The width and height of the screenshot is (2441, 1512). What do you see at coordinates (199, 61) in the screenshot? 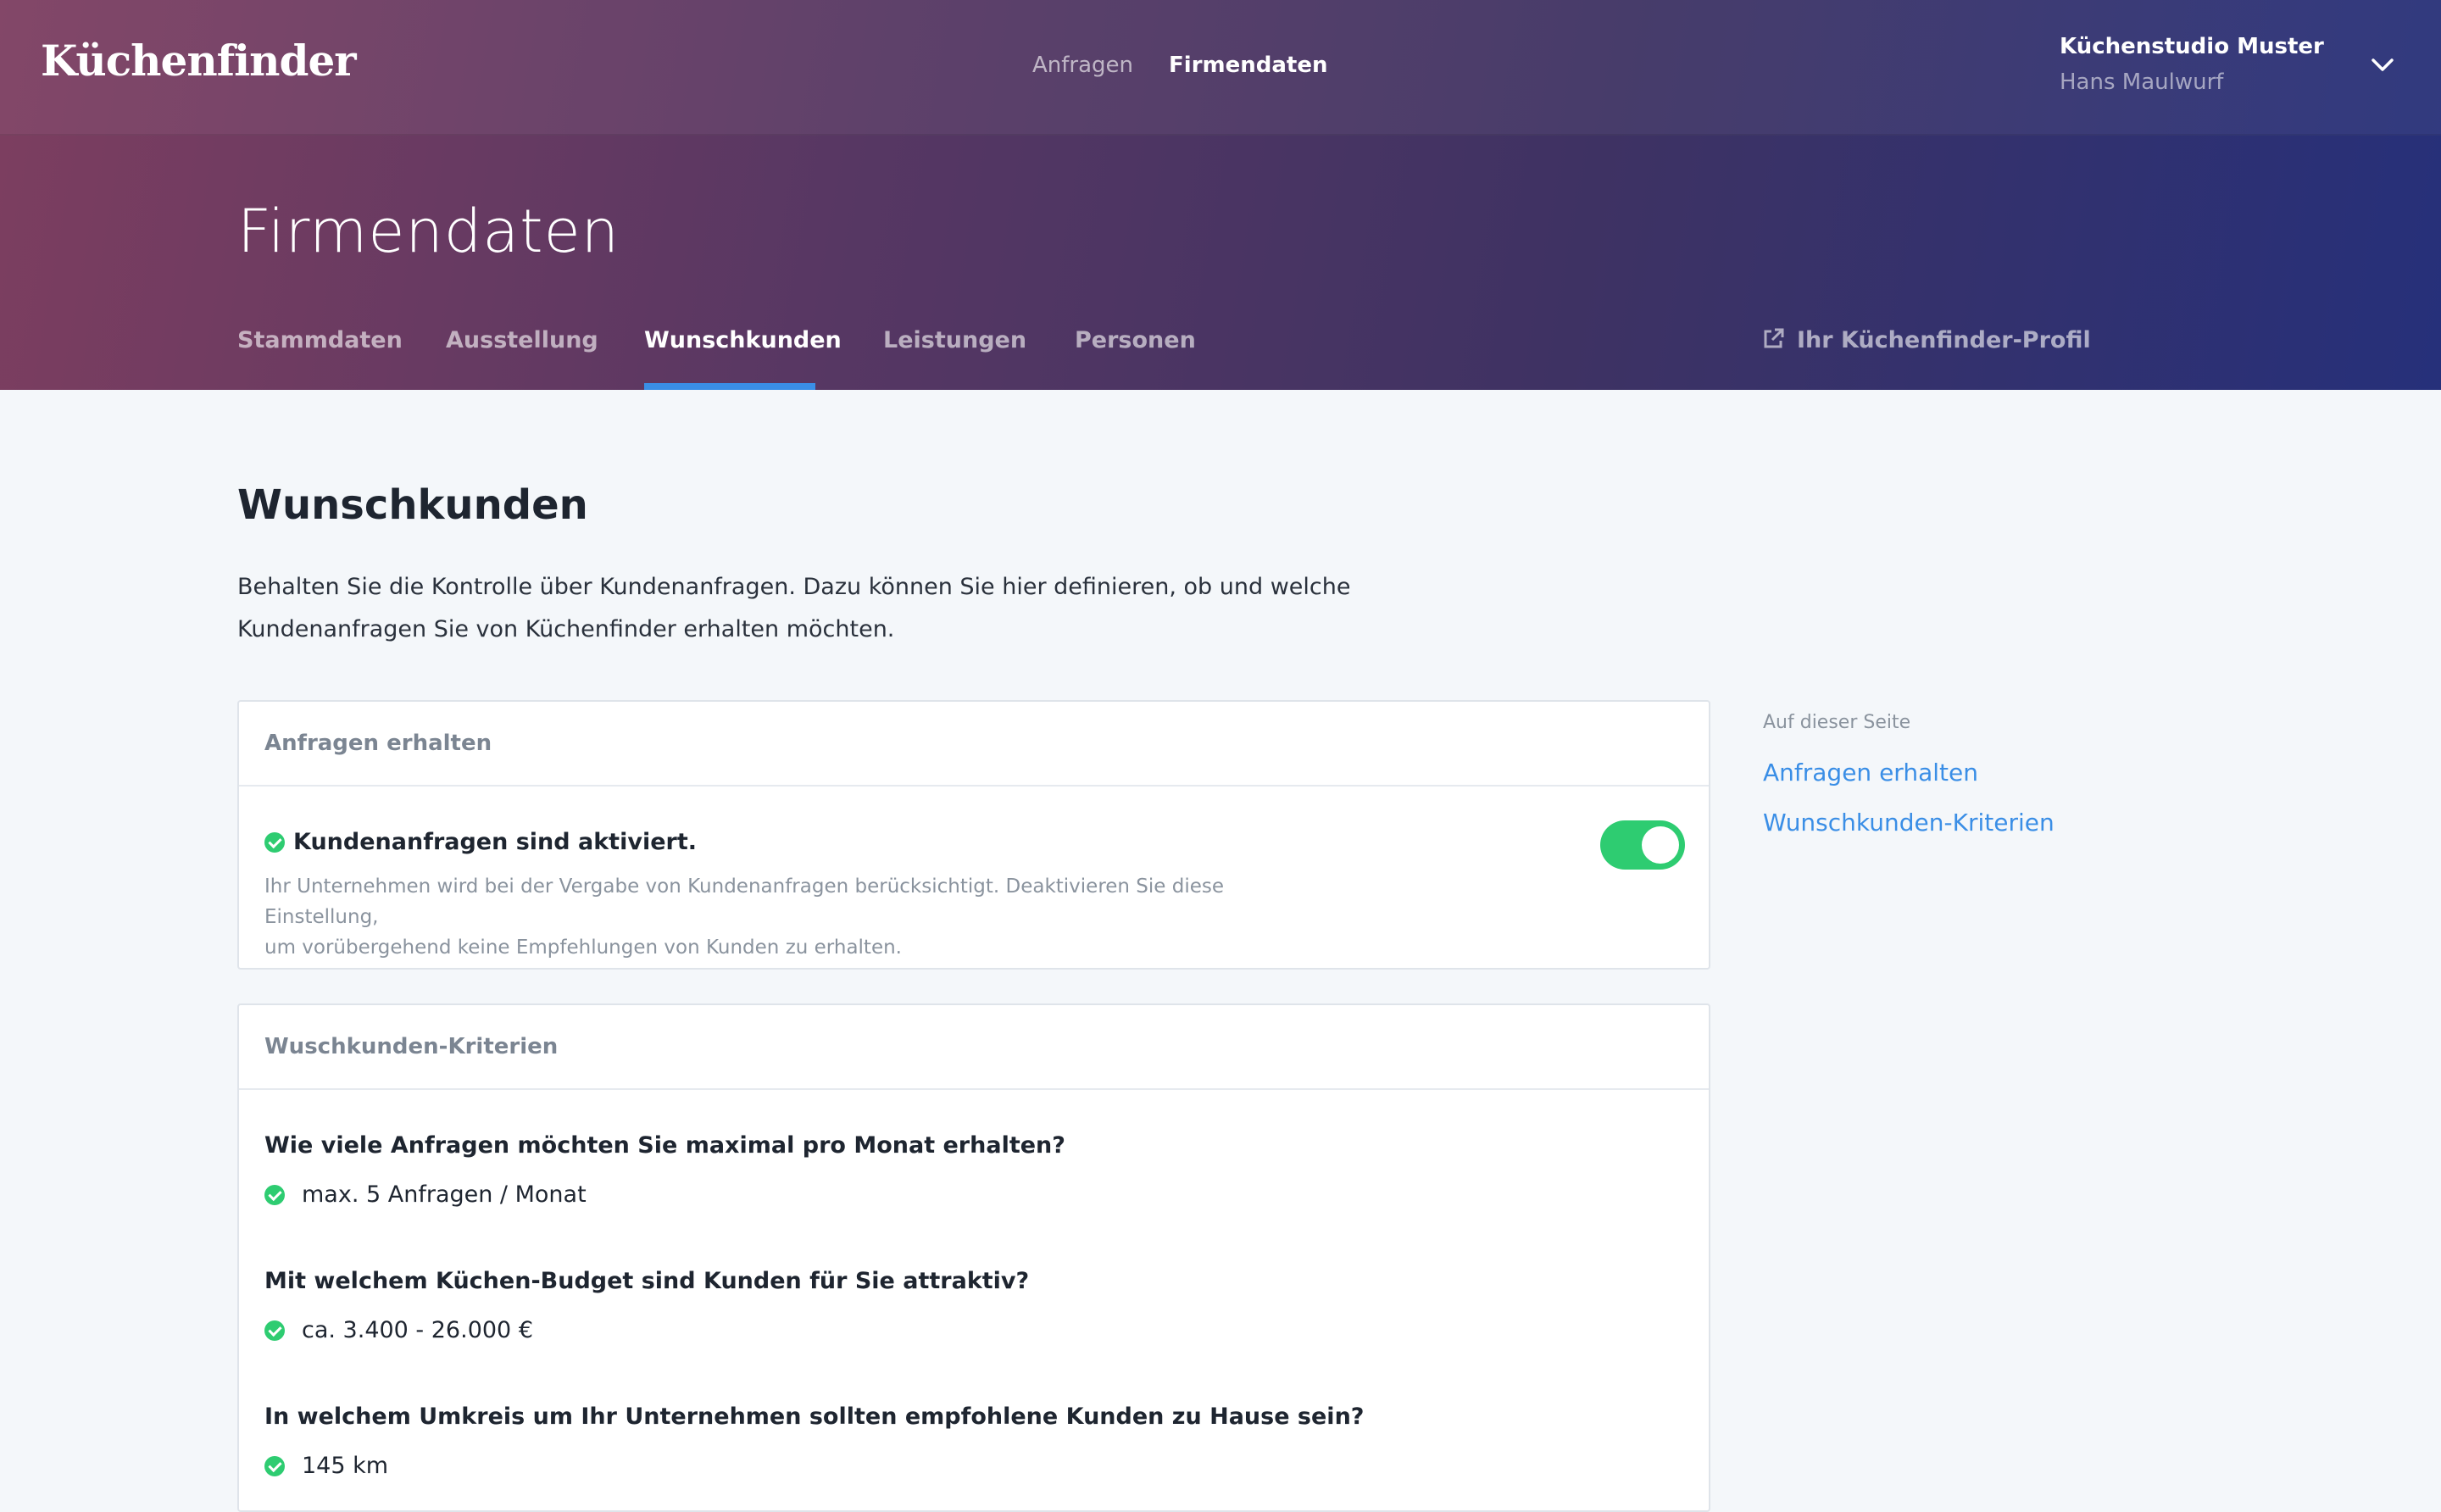
I see `logo: Küchenfinder` at bounding box center [199, 61].